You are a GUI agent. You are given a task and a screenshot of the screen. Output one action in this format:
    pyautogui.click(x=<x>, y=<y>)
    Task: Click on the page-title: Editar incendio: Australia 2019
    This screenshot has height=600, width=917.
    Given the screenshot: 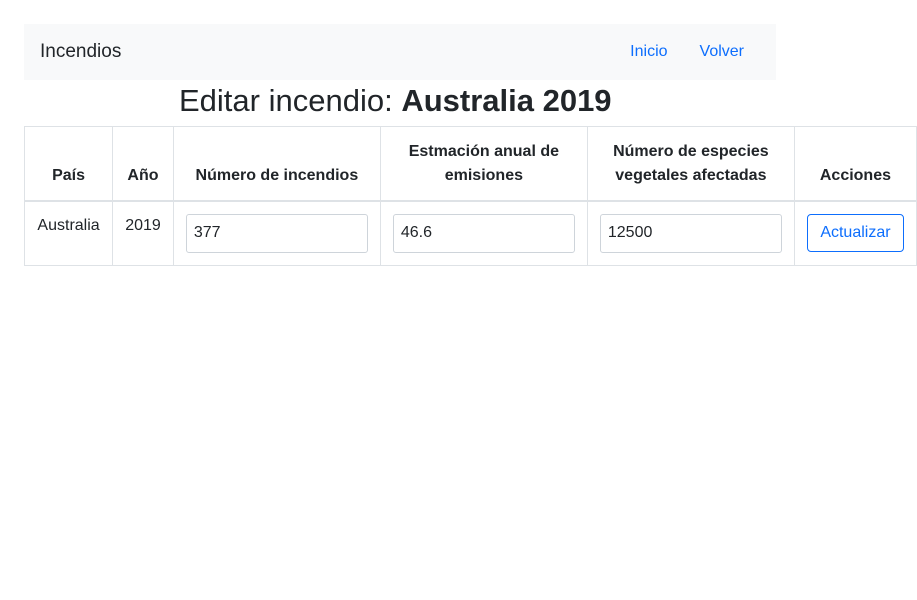 What is the action you would take?
    pyautogui.click(x=395, y=101)
    